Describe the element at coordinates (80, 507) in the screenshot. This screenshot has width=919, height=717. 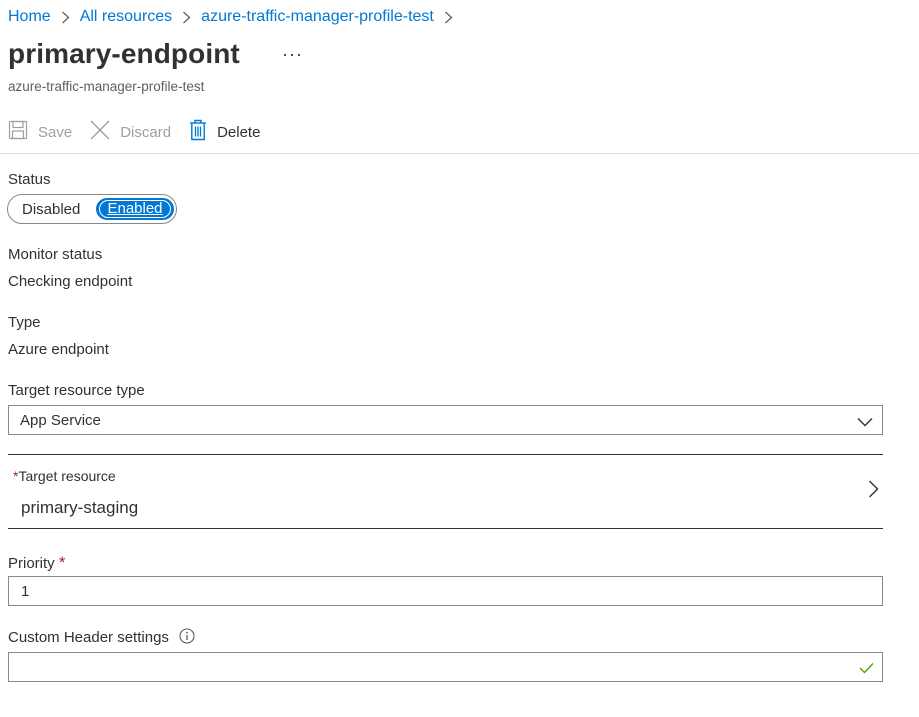
I see `target-resource-value: primary-staging` at that location.